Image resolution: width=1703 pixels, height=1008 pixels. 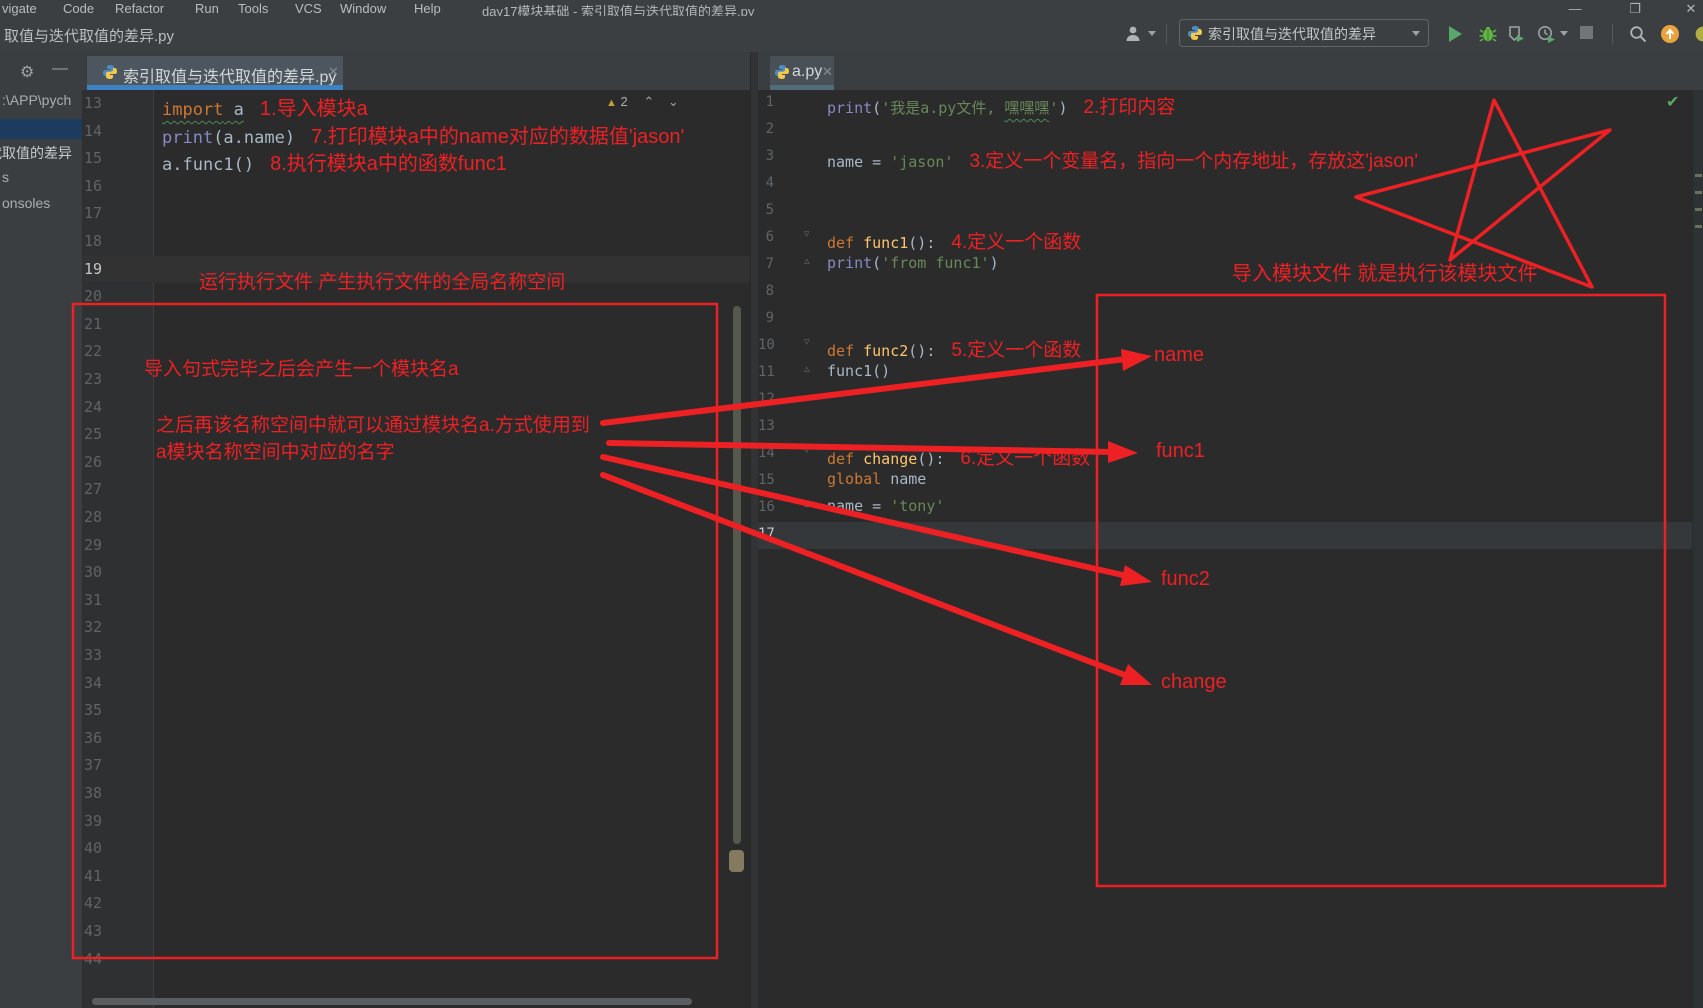 What do you see at coordinates (859, 371) in the screenshot?
I see `code-text: func1()` at bounding box center [859, 371].